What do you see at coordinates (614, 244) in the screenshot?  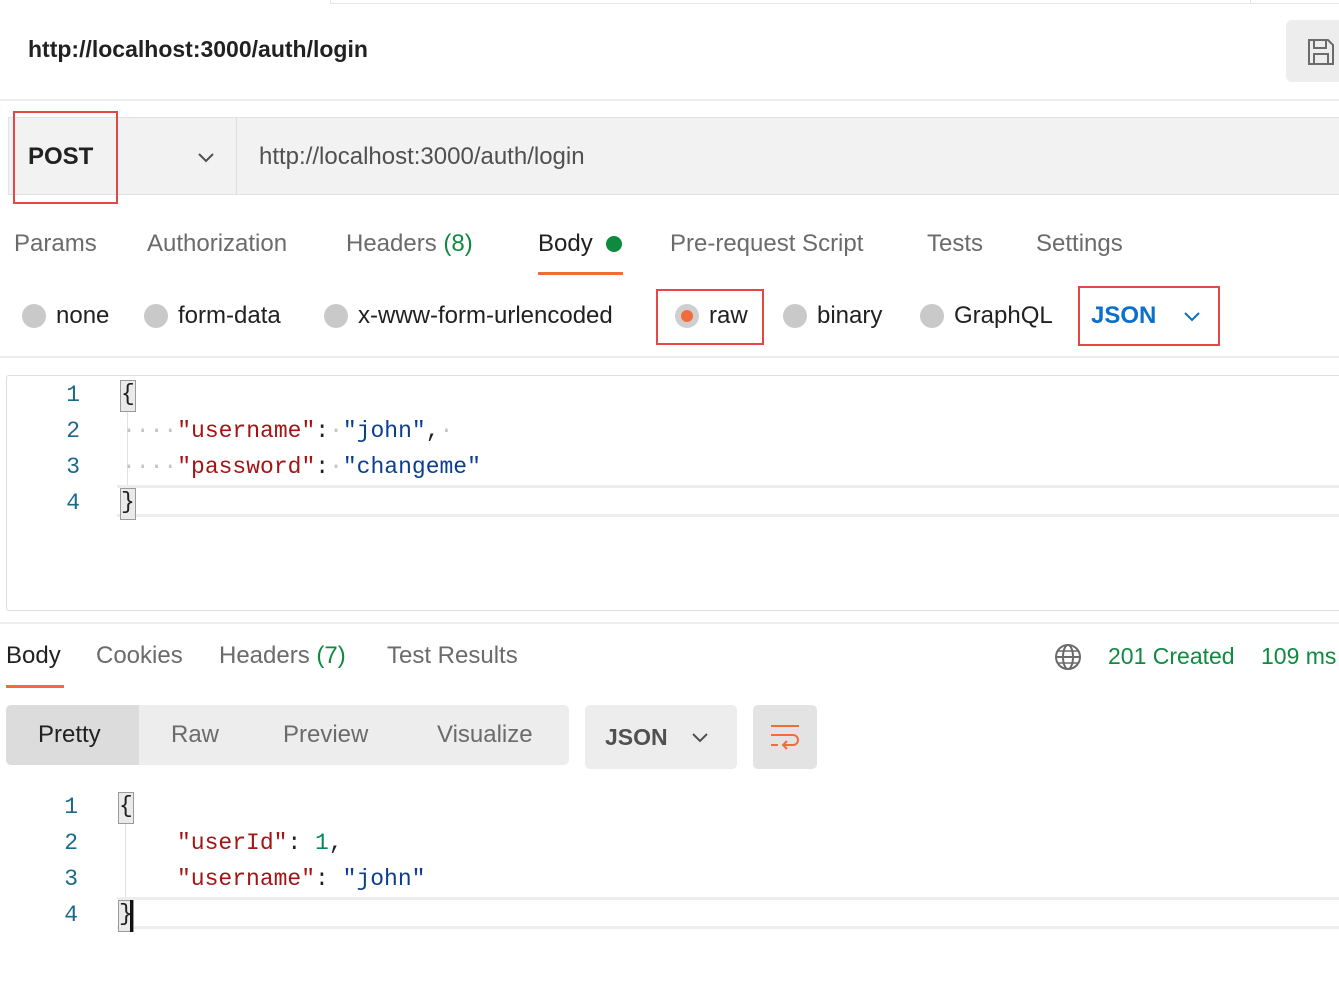 I see `body-modified-dot` at bounding box center [614, 244].